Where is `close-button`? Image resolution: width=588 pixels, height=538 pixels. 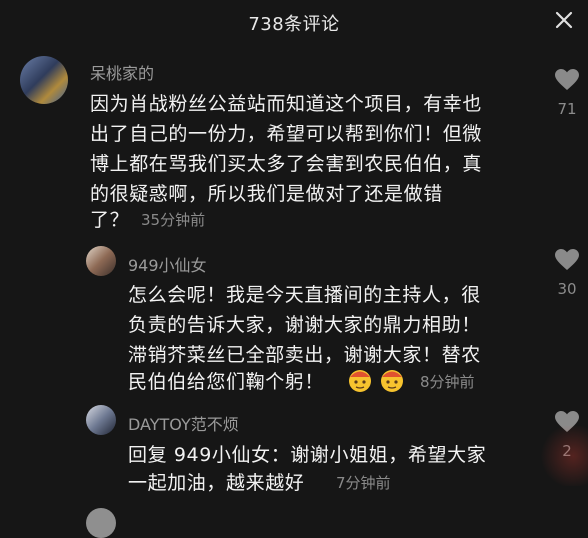 close-button is located at coordinates (564, 20).